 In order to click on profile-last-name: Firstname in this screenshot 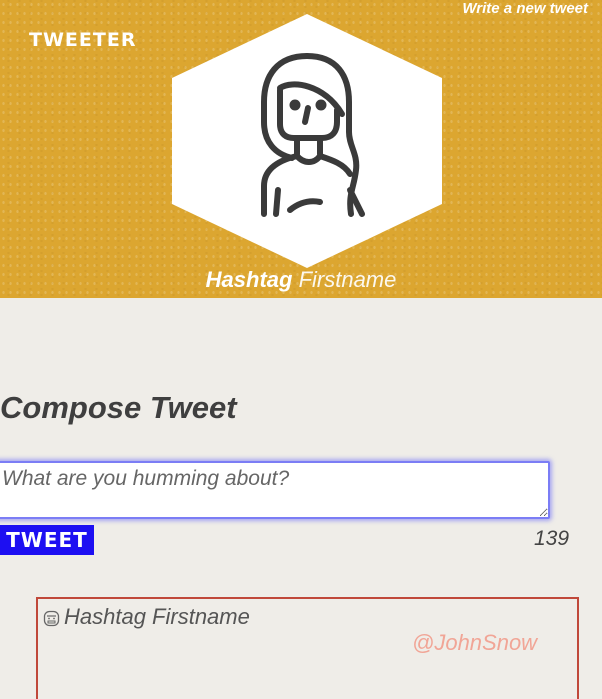, I will do `click(347, 279)`.